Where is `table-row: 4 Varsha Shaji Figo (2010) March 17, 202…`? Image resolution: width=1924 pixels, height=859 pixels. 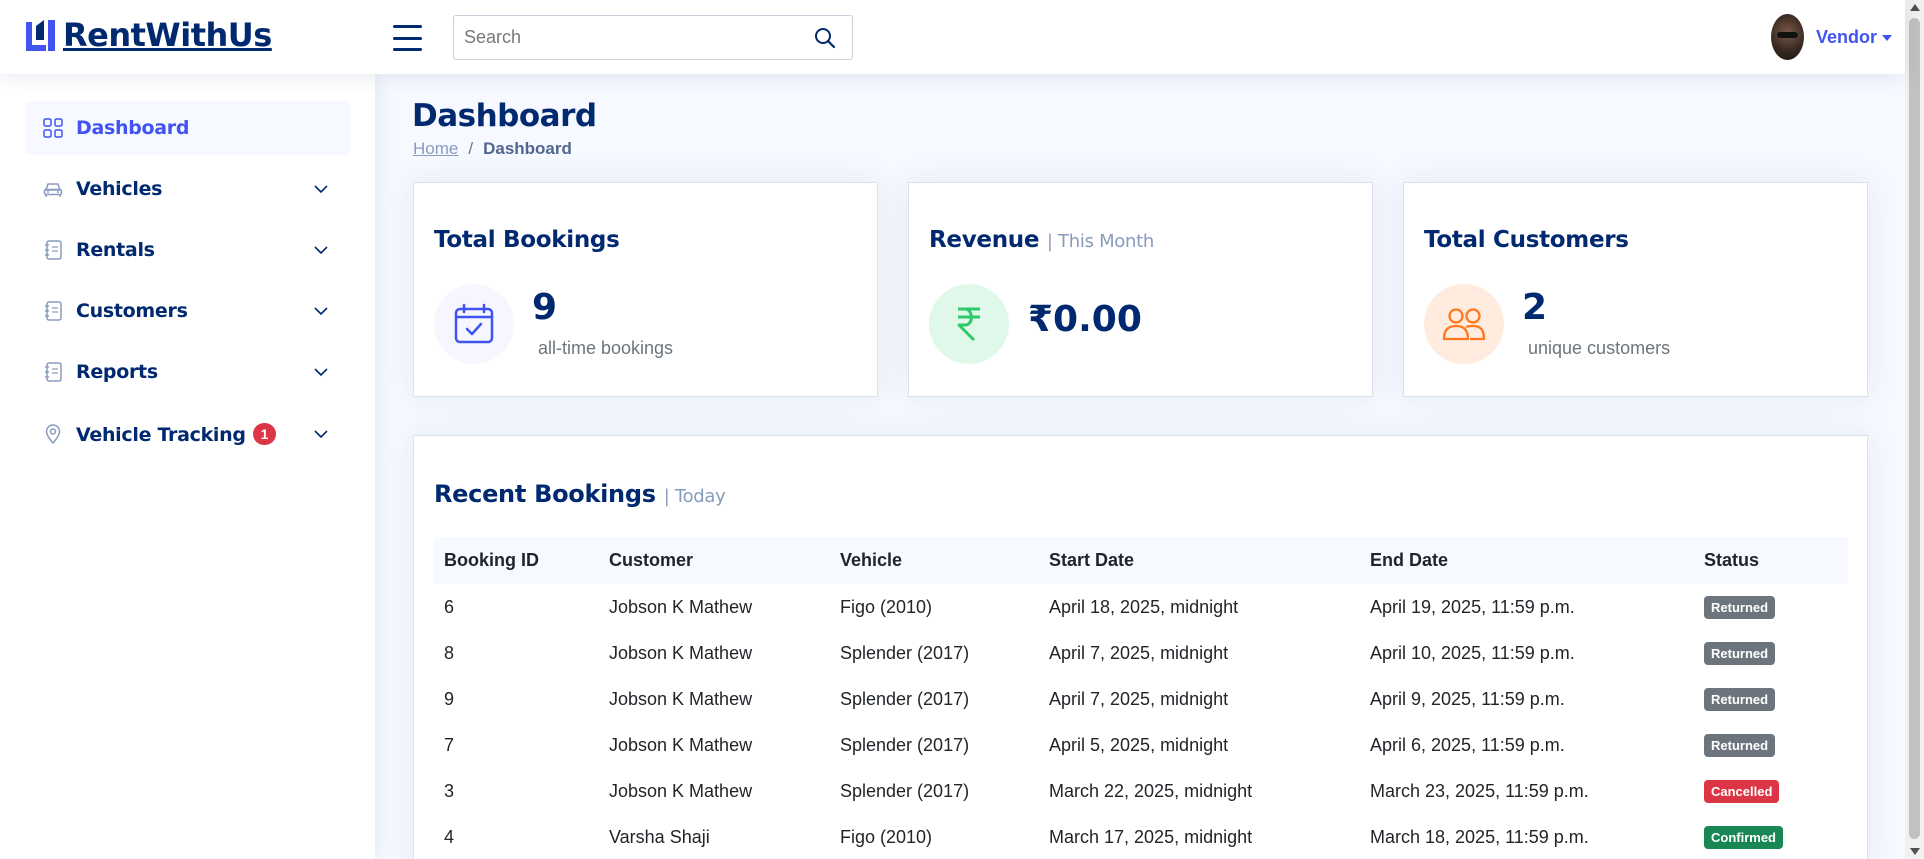 table-row: 4 Varsha Shaji Figo (2010) March 17, 202… is located at coordinates (1141, 836).